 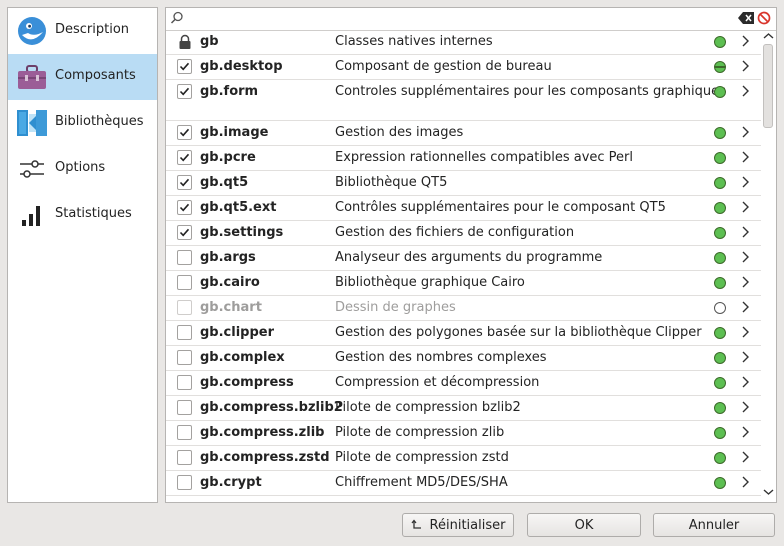 I want to click on component-description: Compression et décompression, so click(x=437, y=382).